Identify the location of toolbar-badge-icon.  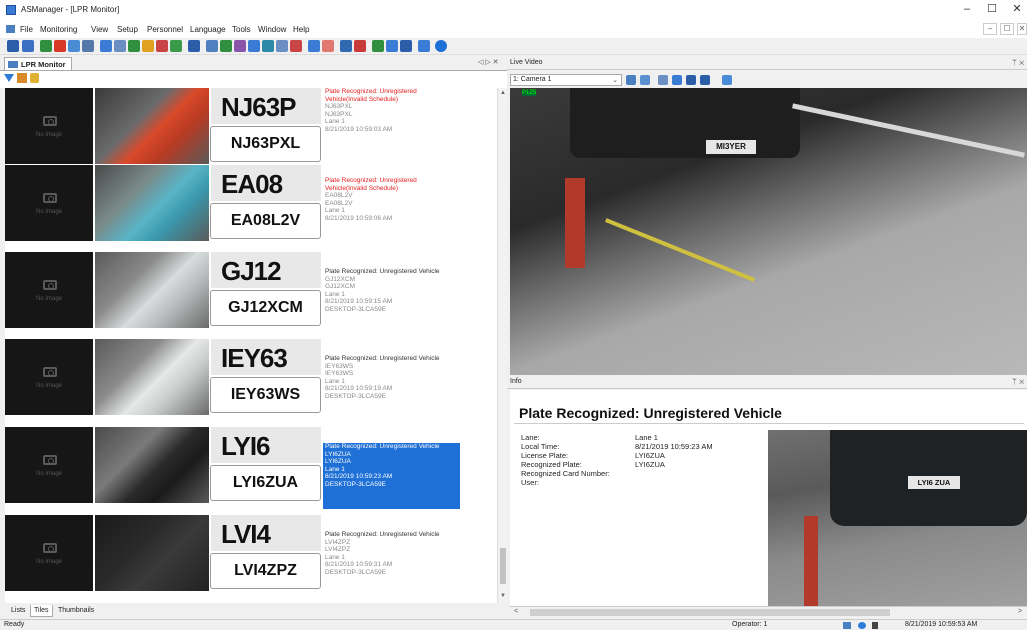
(240, 46).